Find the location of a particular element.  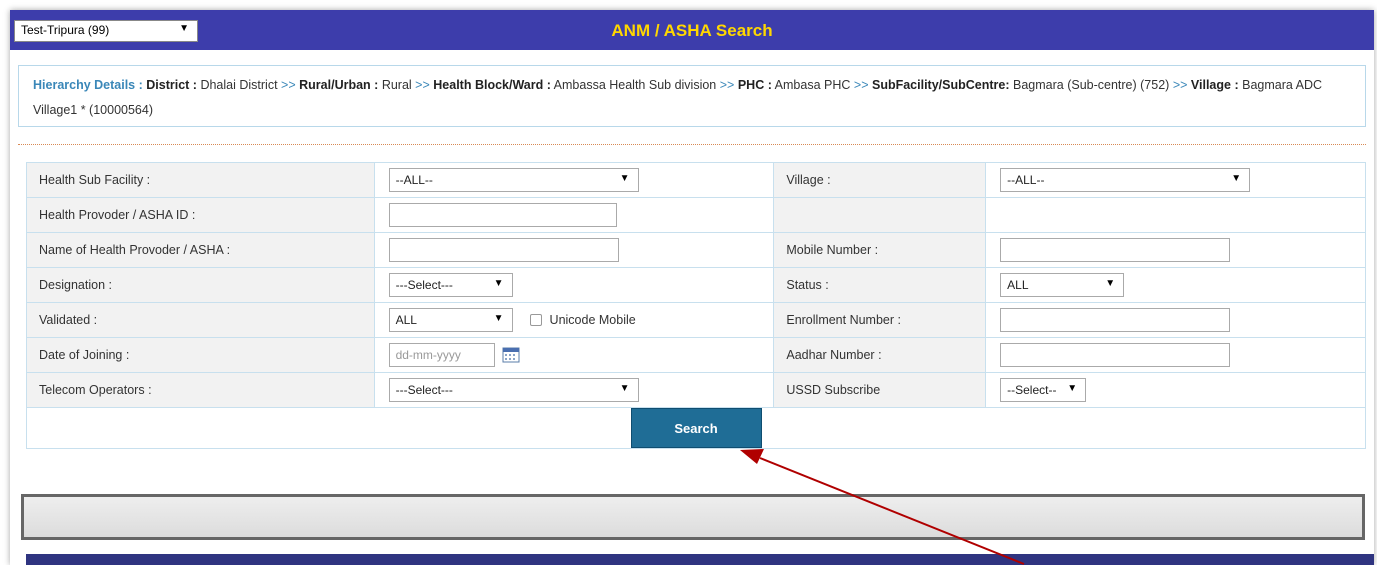

health-sub-facility-label: Health Sub Facility : is located at coordinates (200, 180).